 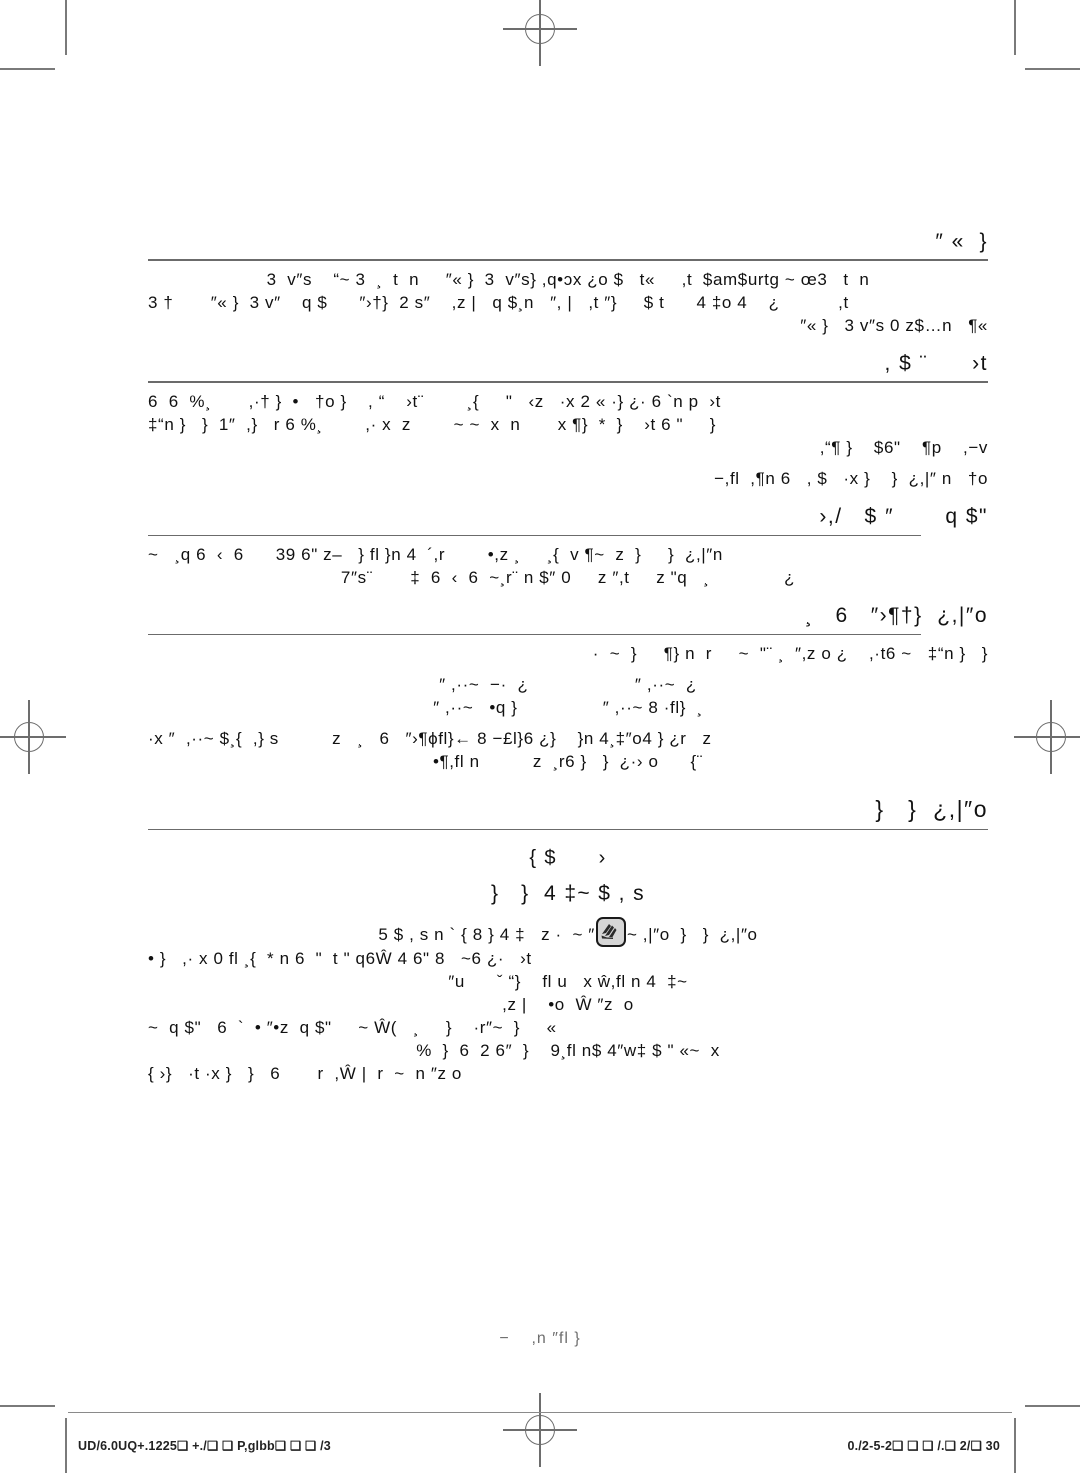 What do you see at coordinates (305, 1074) in the screenshot?
I see `section-5-line-7: { ›} ·t ·x } } 6 r ,Ŵ | r ~ n ″z o` at bounding box center [305, 1074].